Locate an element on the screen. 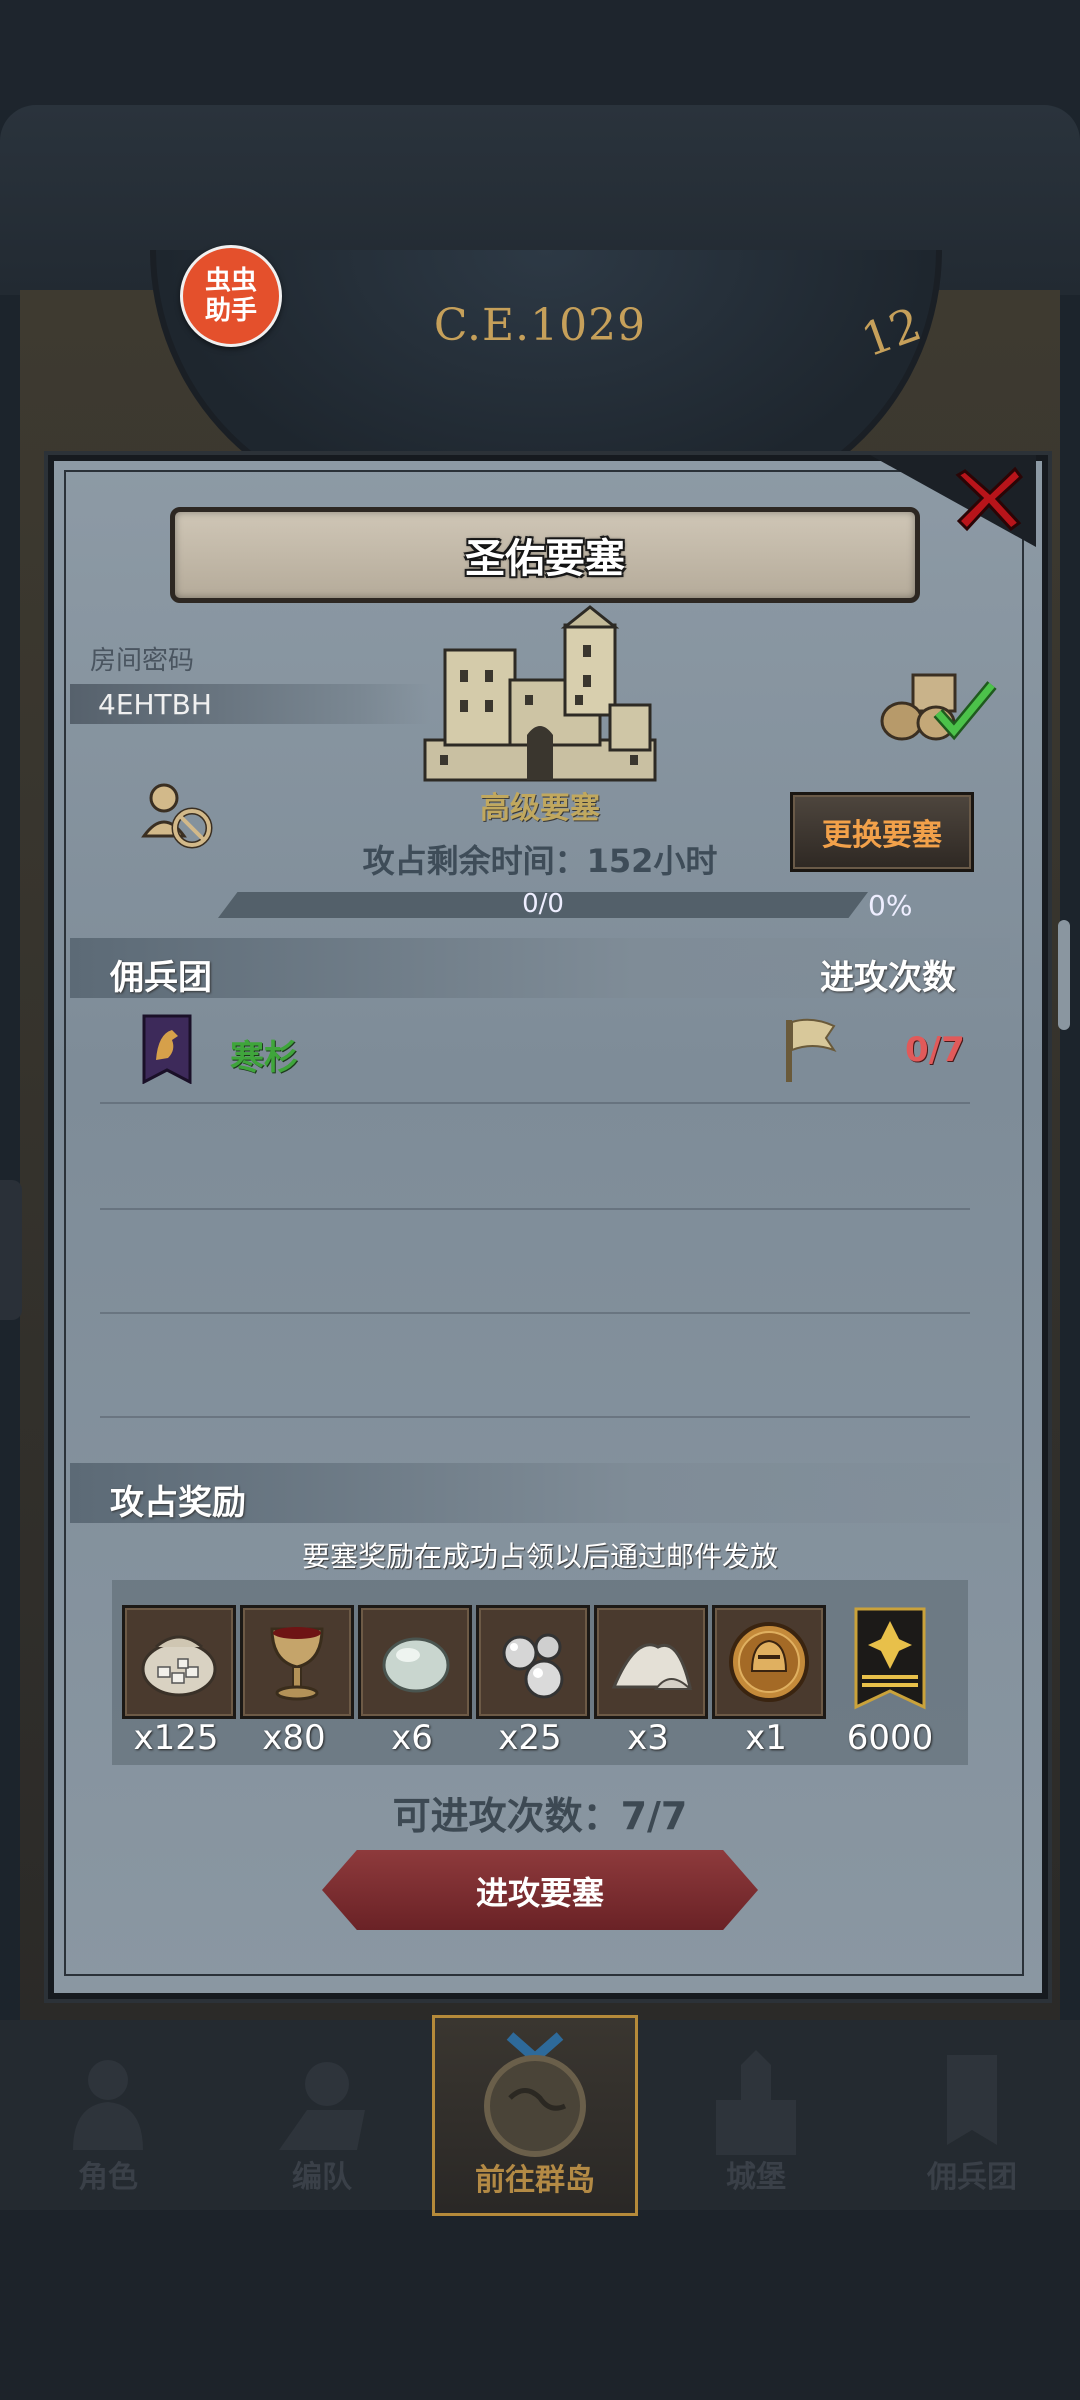 The width and height of the screenshot is (1080, 2400). nav-mercenary: 佣兵团 is located at coordinates (972, 2120).